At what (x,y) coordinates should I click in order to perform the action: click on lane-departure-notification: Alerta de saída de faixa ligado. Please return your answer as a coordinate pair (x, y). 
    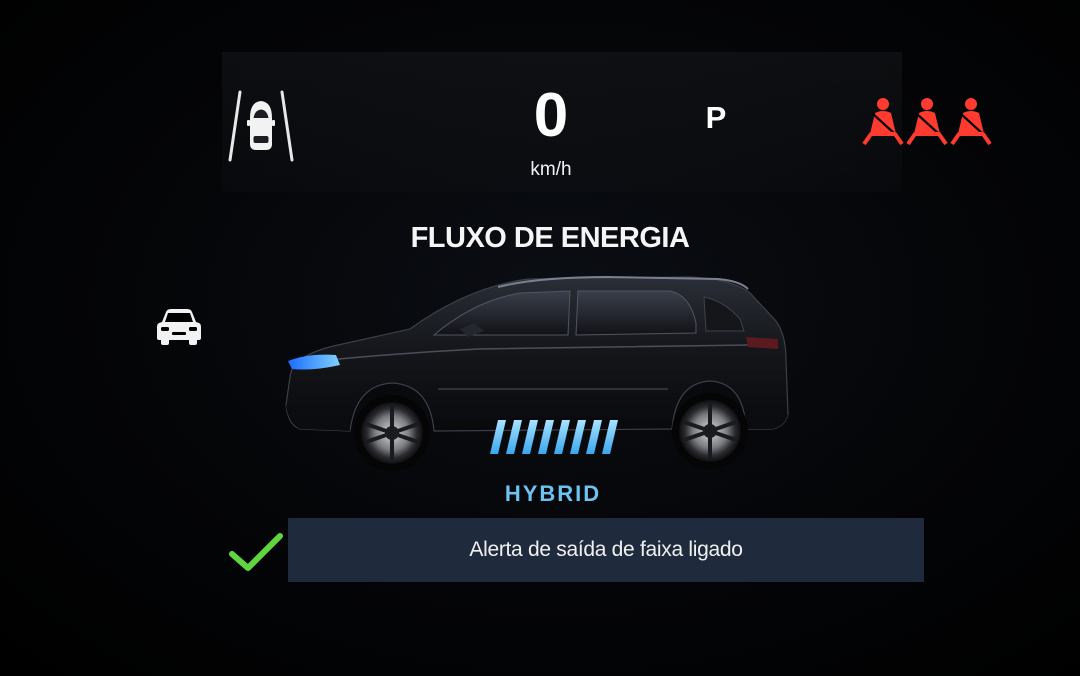
    Looking at the image, I should click on (606, 550).